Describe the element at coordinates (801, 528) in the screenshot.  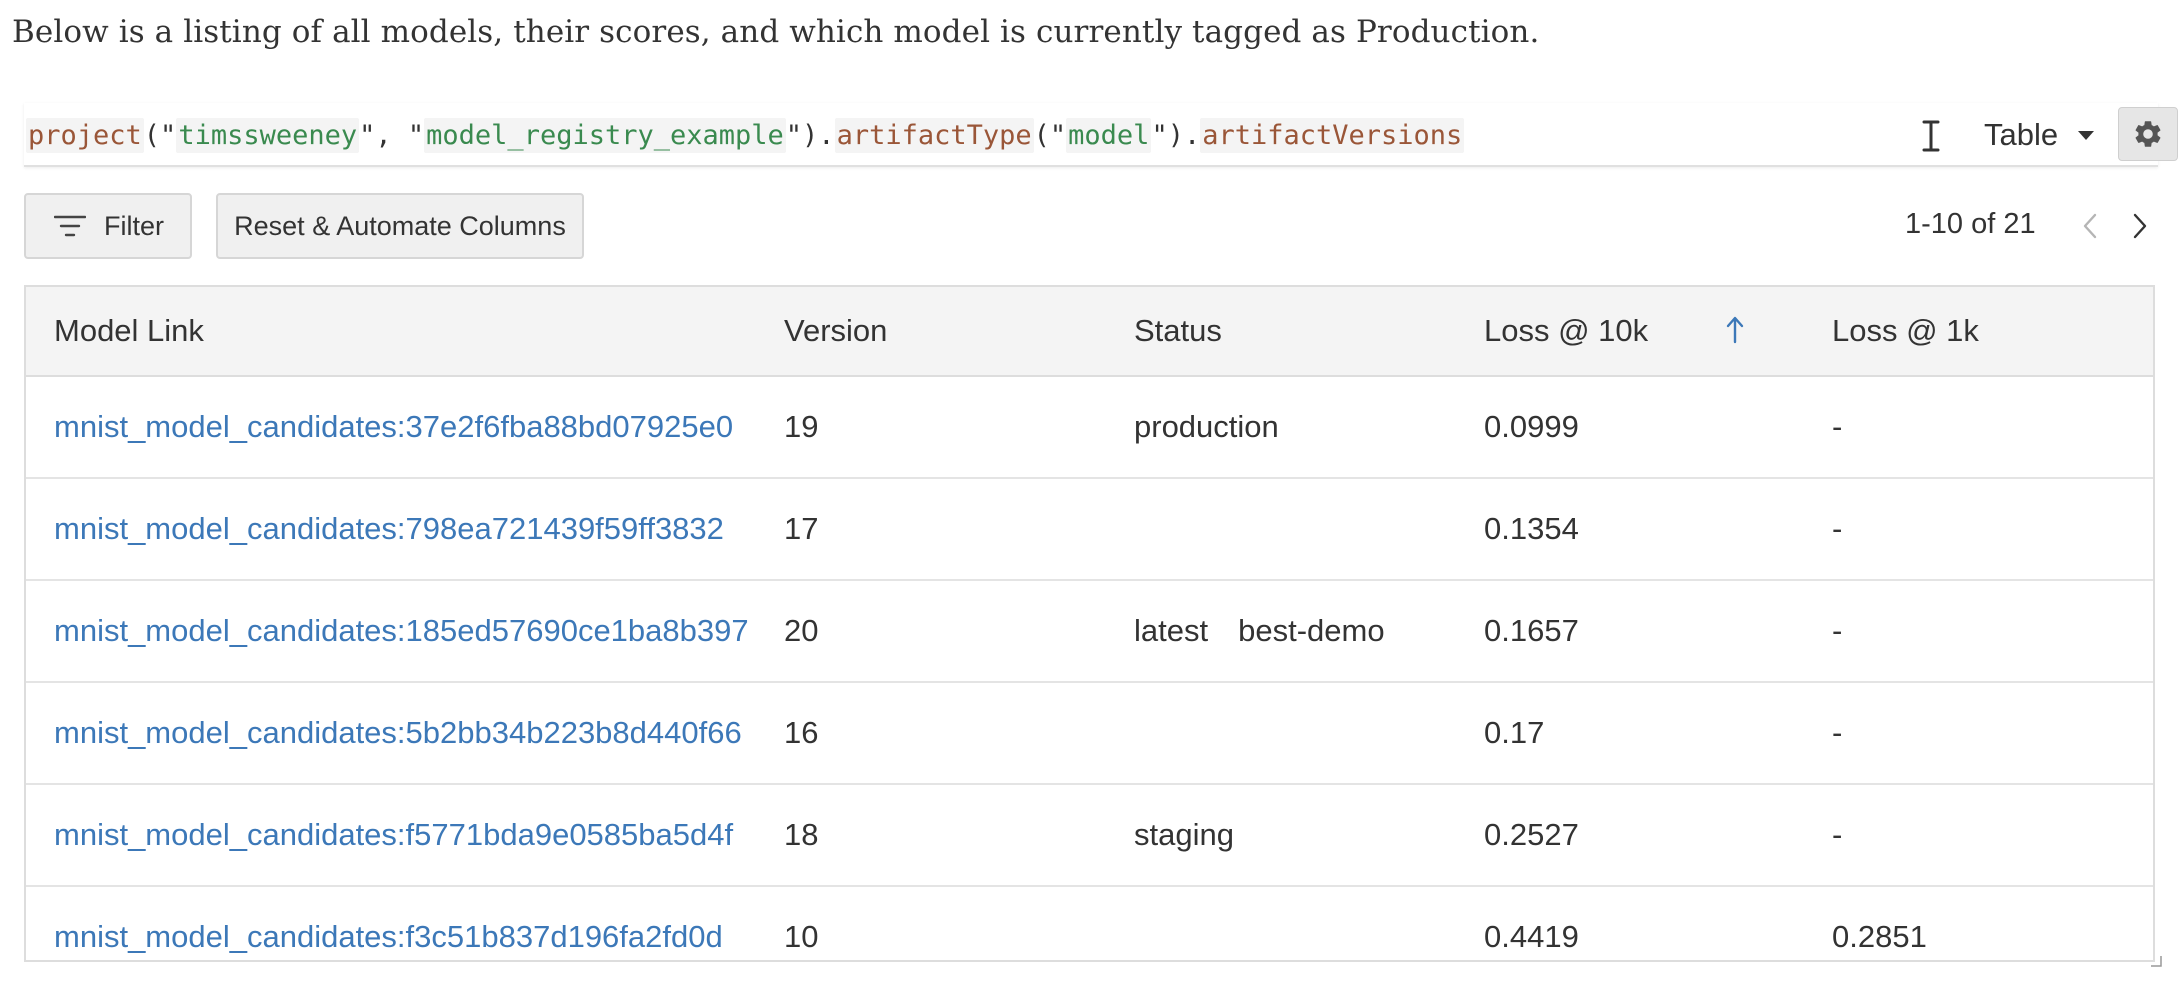
I see `version-cell: 17` at that location.